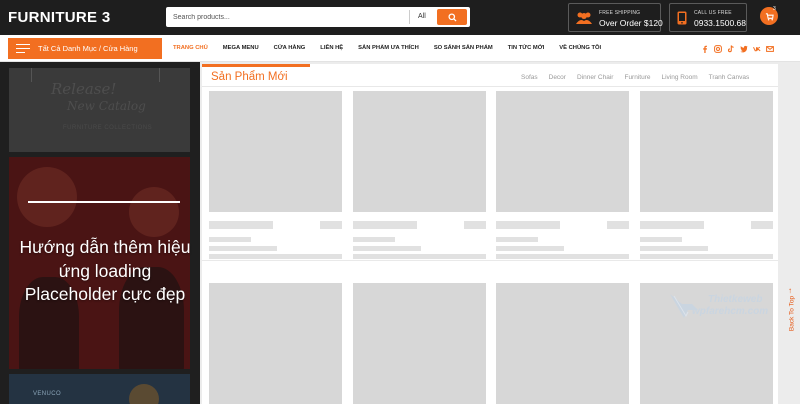 The height and width of the screenshot is (404, 800). Describe the element at coordinates (290, 48) in the screenshot. I see `nav-item-shop: CỬA HÀNG` at that location.